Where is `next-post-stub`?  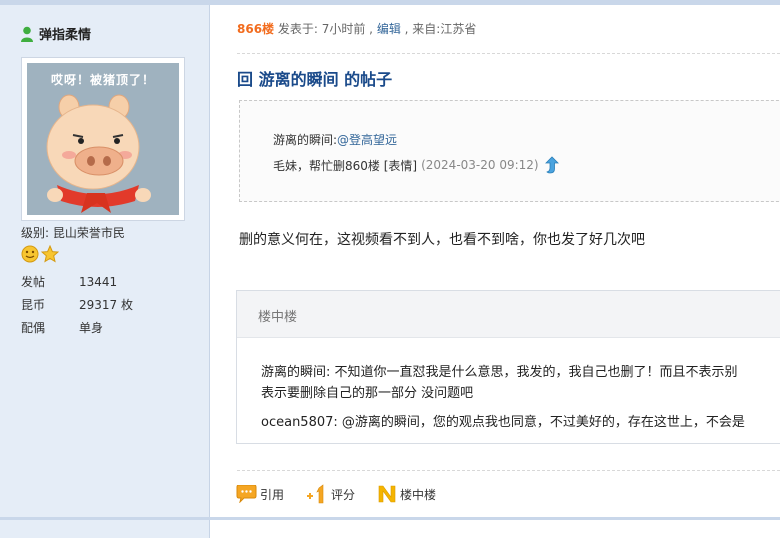
next-post-stub is located at coordinates (390, 529).